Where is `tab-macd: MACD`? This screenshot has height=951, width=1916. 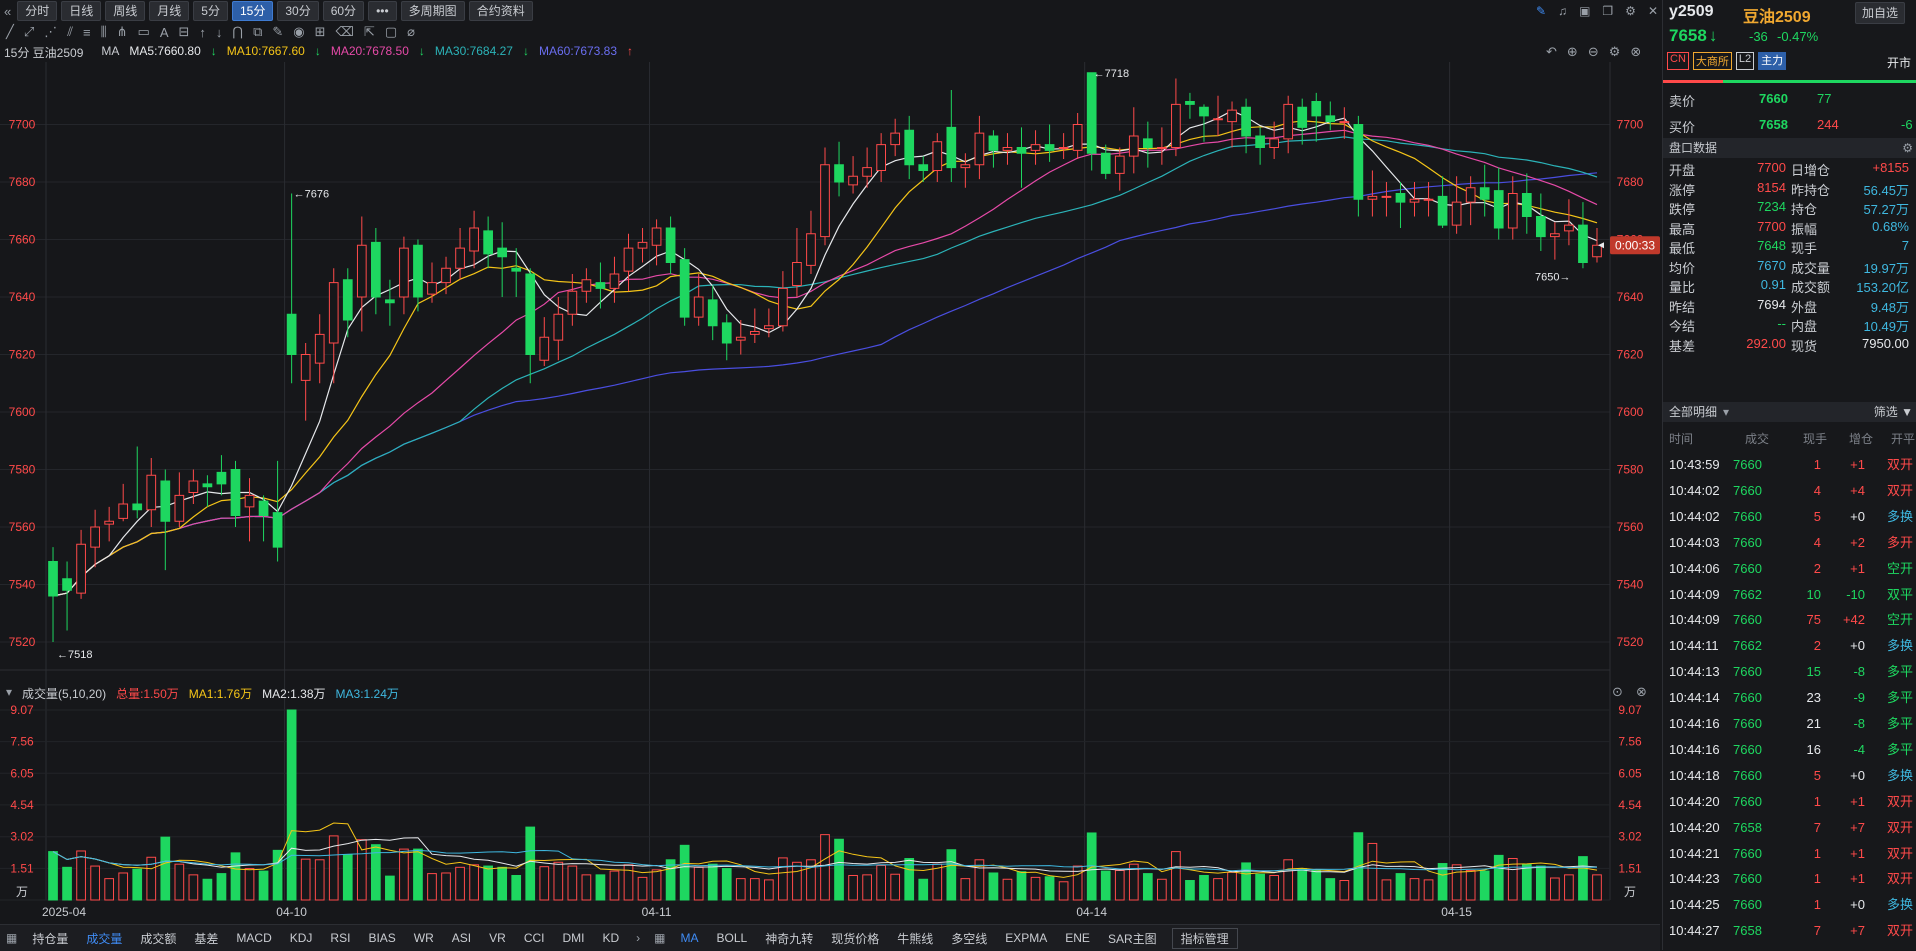
tab-macd: MACD is located at coordinates (253, 938).